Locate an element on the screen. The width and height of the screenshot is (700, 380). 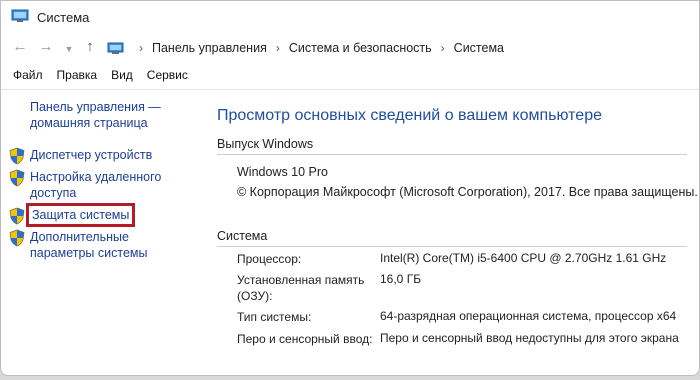
sidebar-item-label: Диспетчер устройств is located at coordinates (91, 155).